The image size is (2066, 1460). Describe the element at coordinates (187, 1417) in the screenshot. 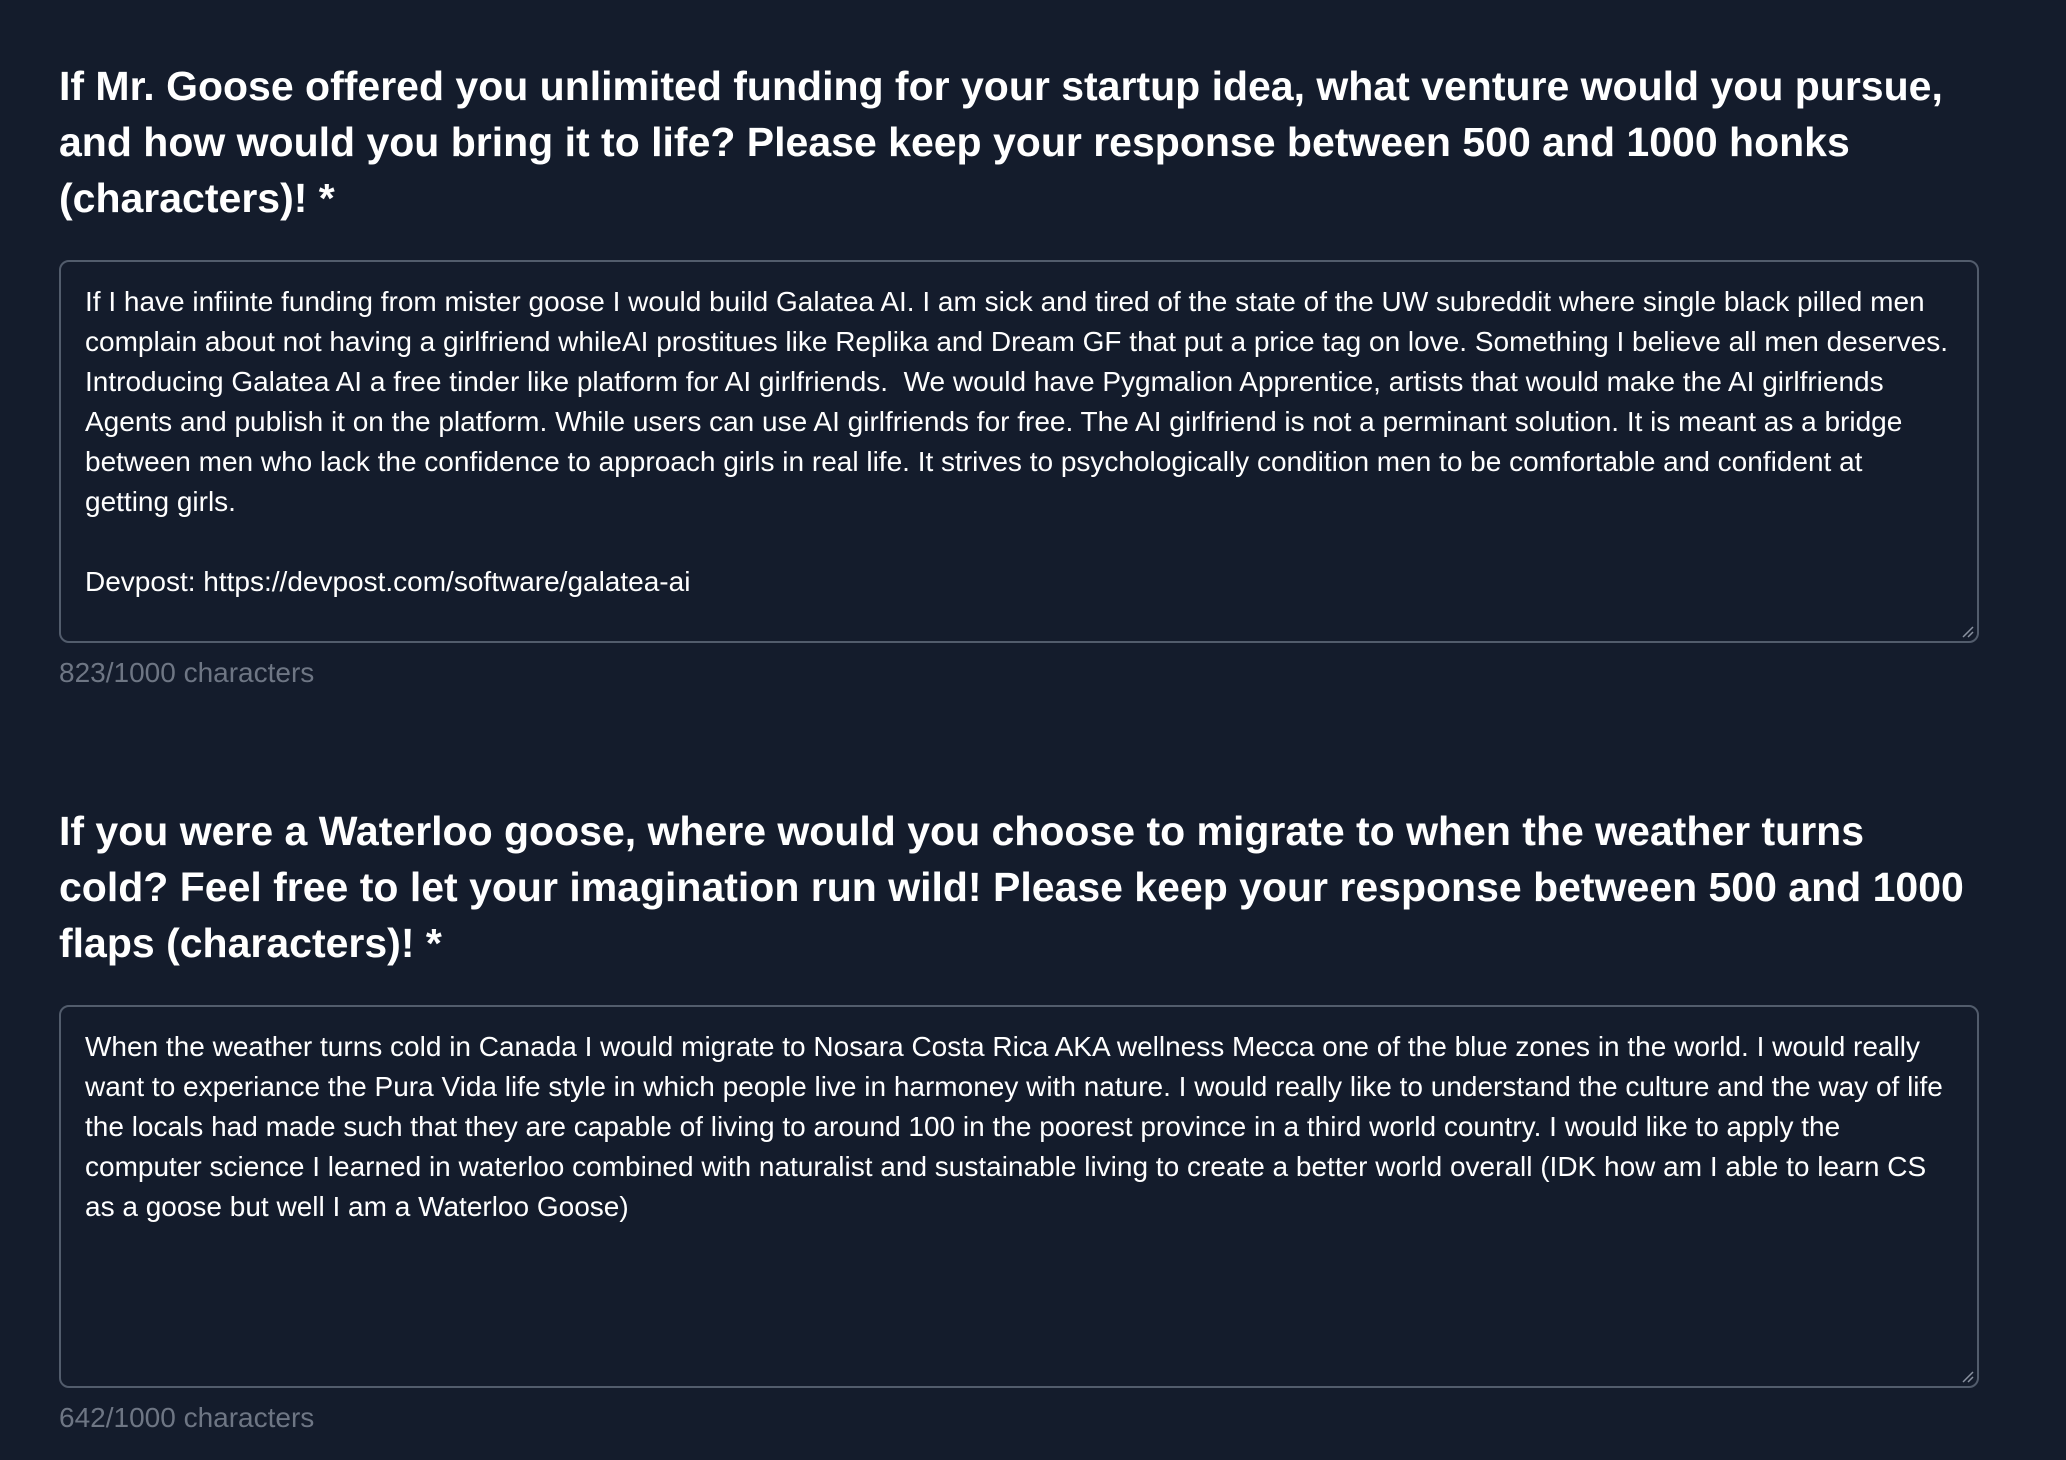

I see `character-counter: 642/1000 characters` at that location.